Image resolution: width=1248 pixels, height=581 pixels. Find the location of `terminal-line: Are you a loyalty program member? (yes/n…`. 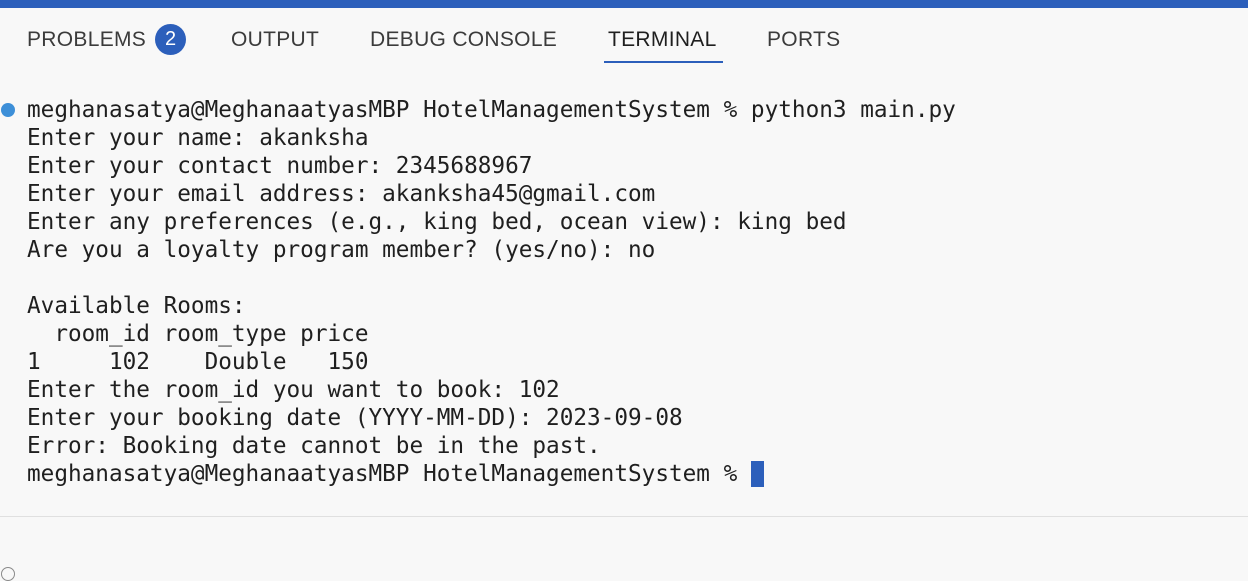

terminal-line: Are you a loyalty program member? (yes/n… is located at coordinates (341, 250).